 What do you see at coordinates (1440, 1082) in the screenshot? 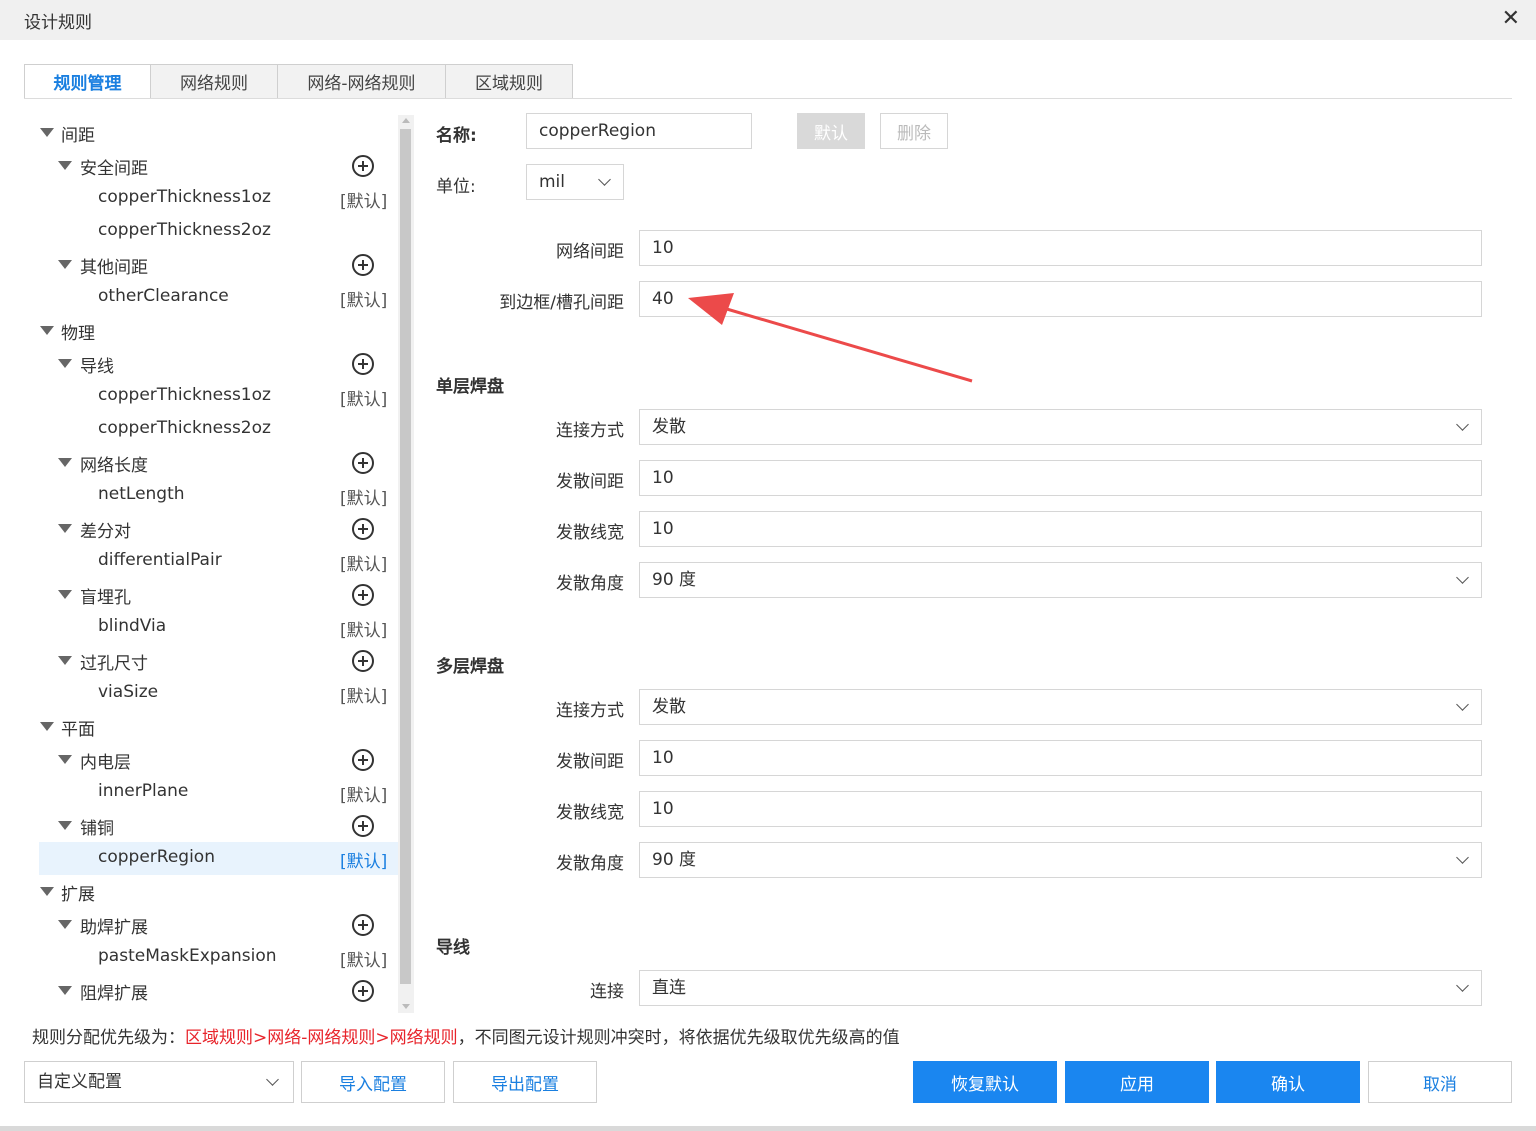
I see `cancel-button: 取消` at bounding box center [1440, 1082].